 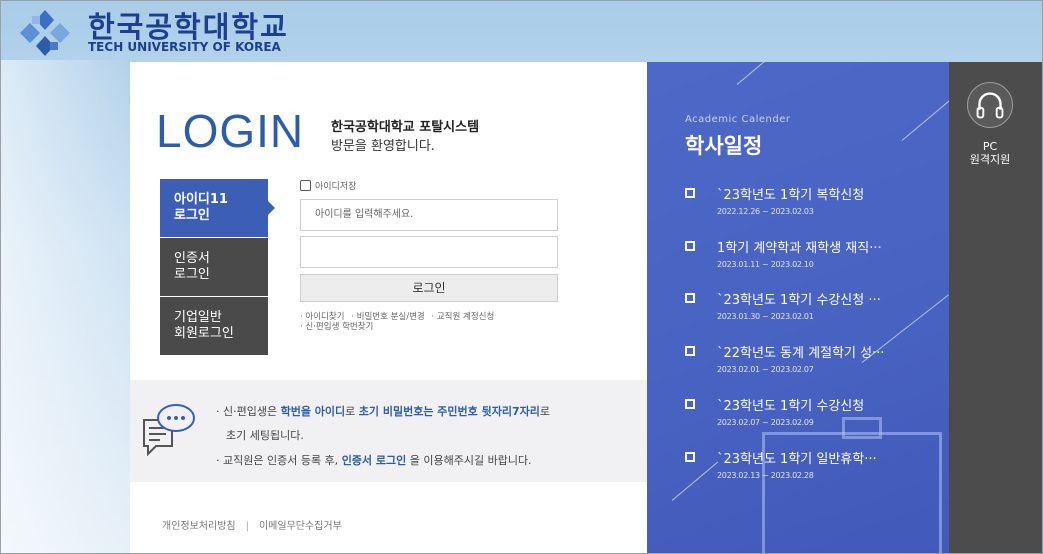 I want to click on remote-label-line: 원격지원, so click(x=990, y=159).